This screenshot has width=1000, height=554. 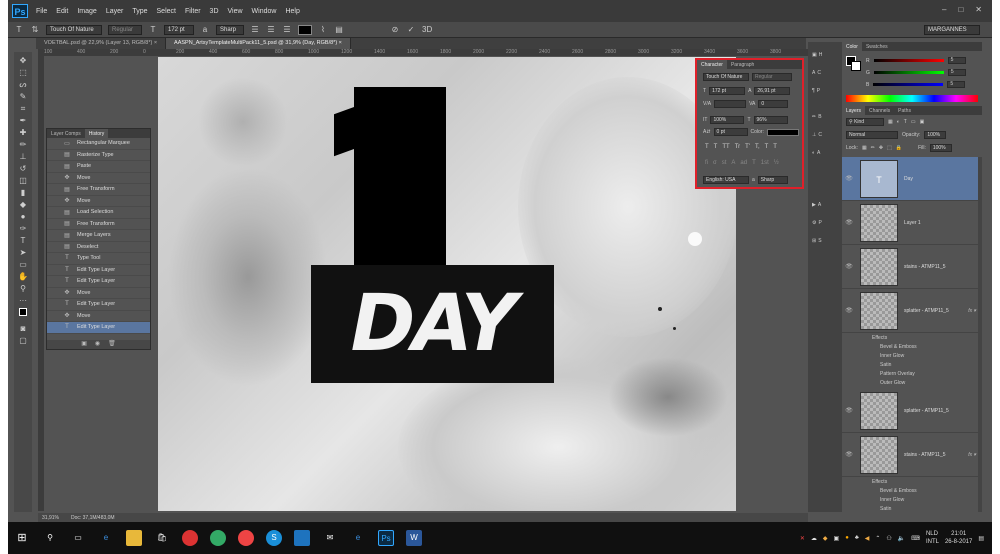 I want to click on vertical-scale-field: 100%, so click(x=727, y=120).